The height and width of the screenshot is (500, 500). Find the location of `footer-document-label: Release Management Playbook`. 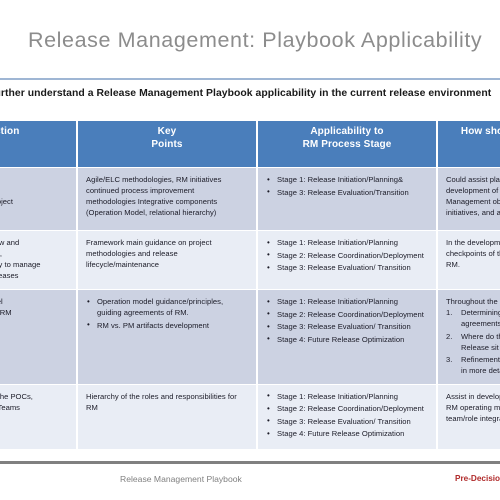

footer-document-label: Release Management Playbook is located at coordinates (181, 479).